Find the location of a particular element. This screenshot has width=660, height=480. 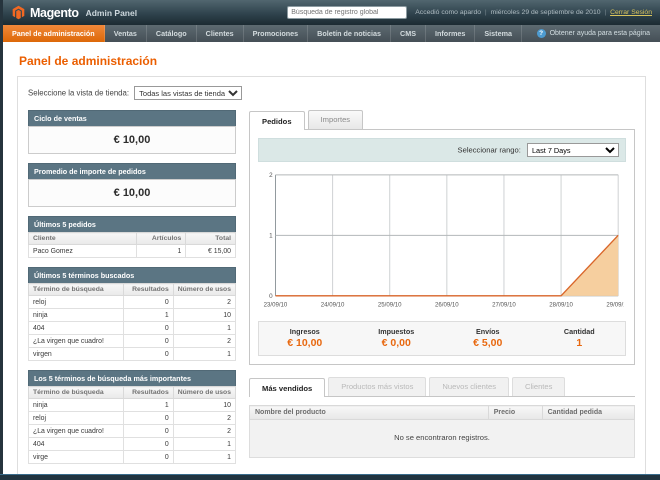

svg-text: 2 is located at coordinates (271, 175).